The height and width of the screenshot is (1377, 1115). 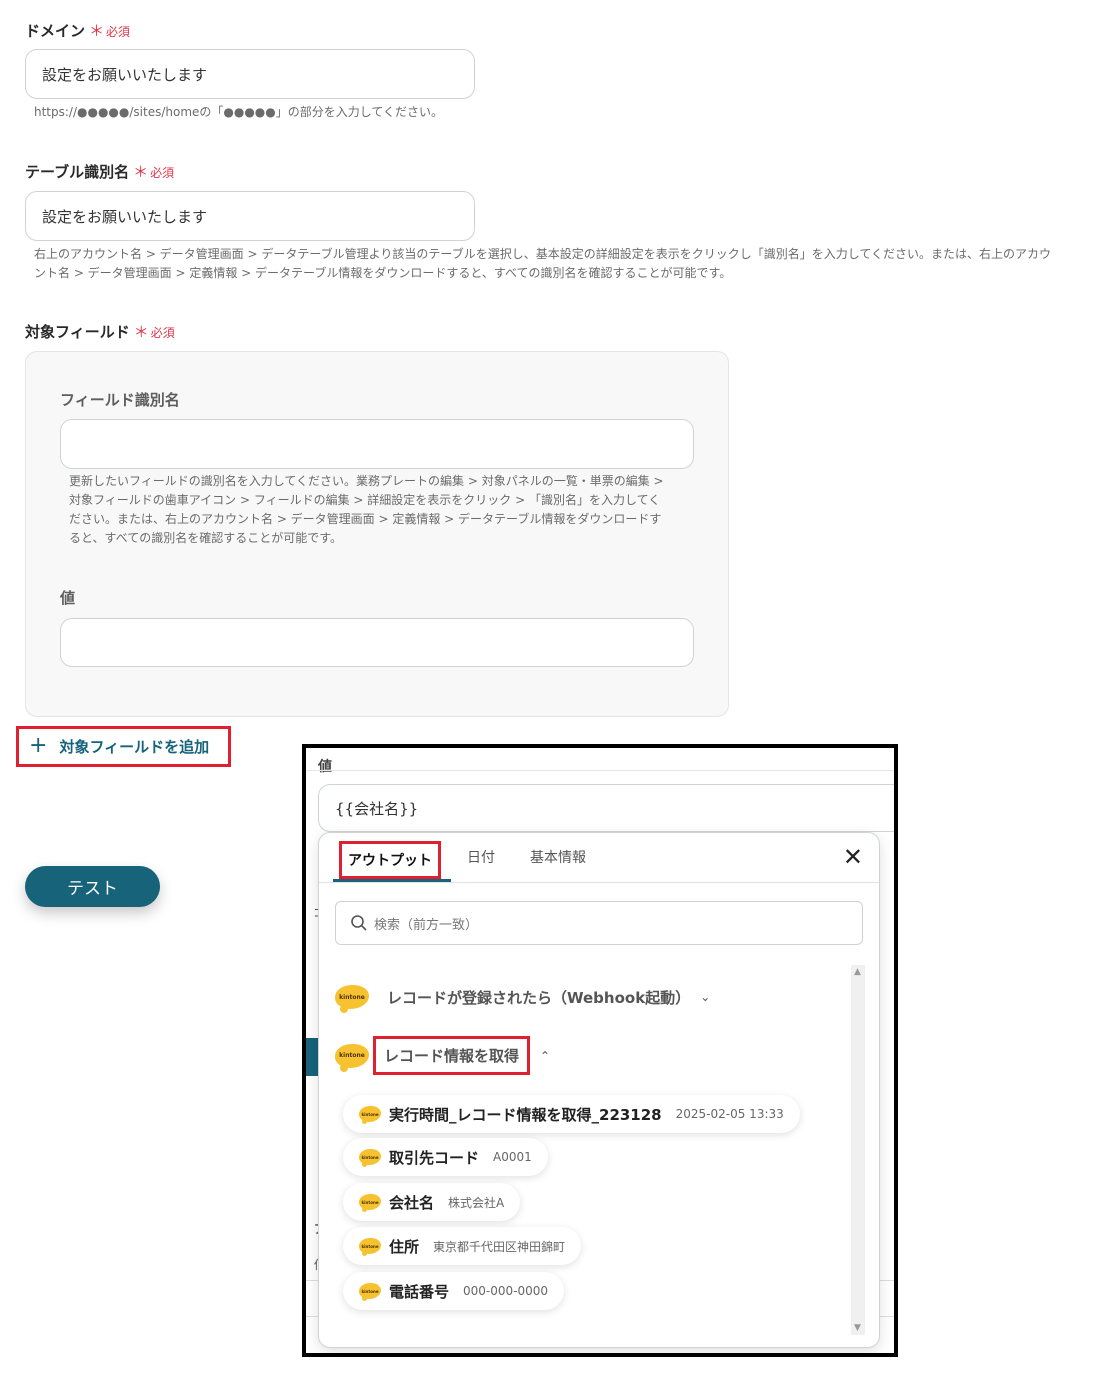 What do you see at coordinates (432, 1202) in the screenshot?
I see `output-item: kintone 会社名 株式会社A` at bounding box center [432, 1202].